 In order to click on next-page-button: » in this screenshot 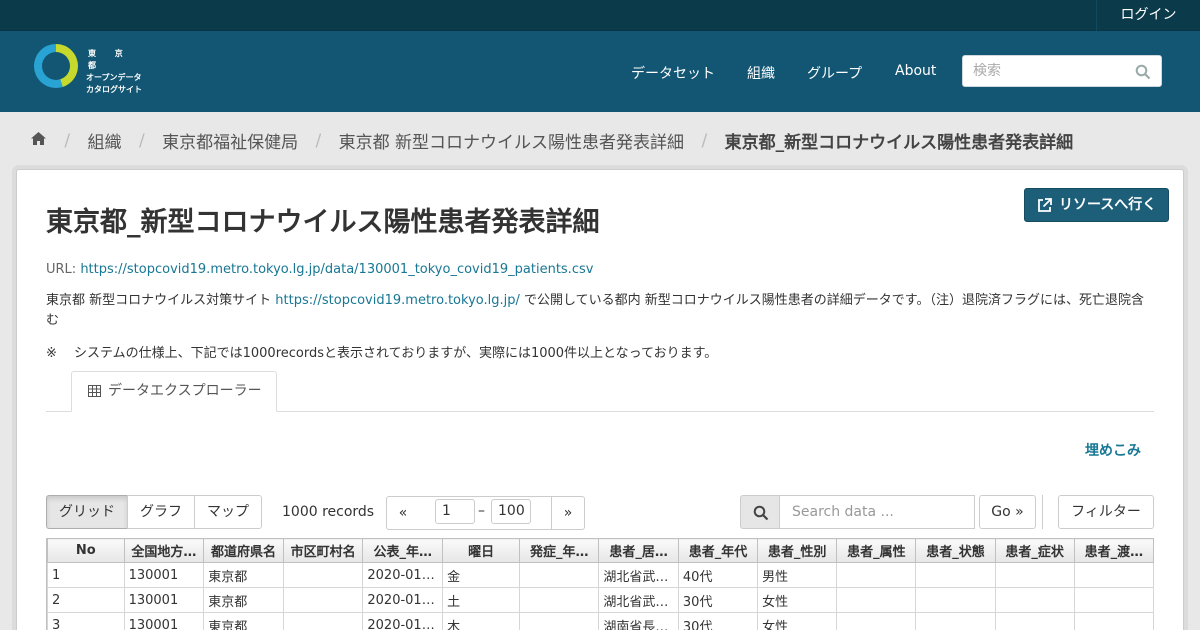, I will do `click(568, 513)`.